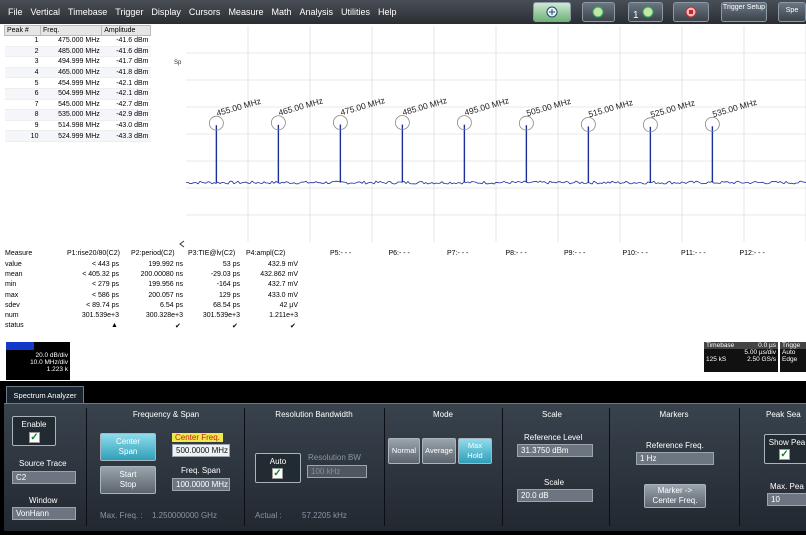 Image resolution: width=806 pixels, height=535 pixels. I want to click on svg-text: 1, so click(636, 15).